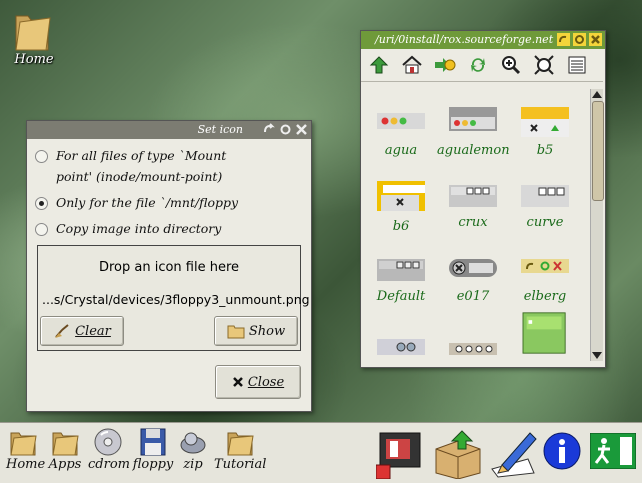  Describe the element at coordinates (597, 355) in the screenshot. I see `scroll-down-icon` at that location.